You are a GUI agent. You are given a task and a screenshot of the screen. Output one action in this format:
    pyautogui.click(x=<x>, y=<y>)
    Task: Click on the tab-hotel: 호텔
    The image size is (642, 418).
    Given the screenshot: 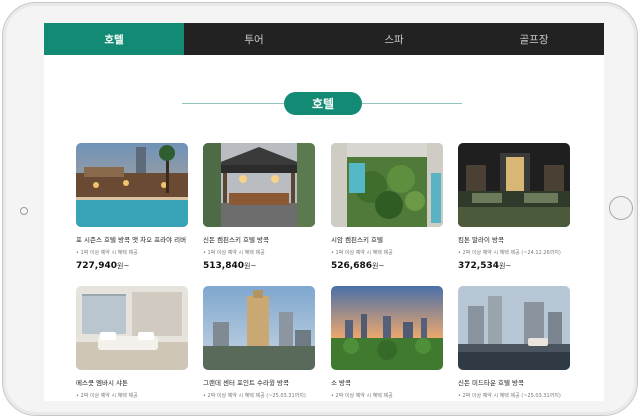 What is the action you would take?
    pyautogui.click(x=114, y=39)
    